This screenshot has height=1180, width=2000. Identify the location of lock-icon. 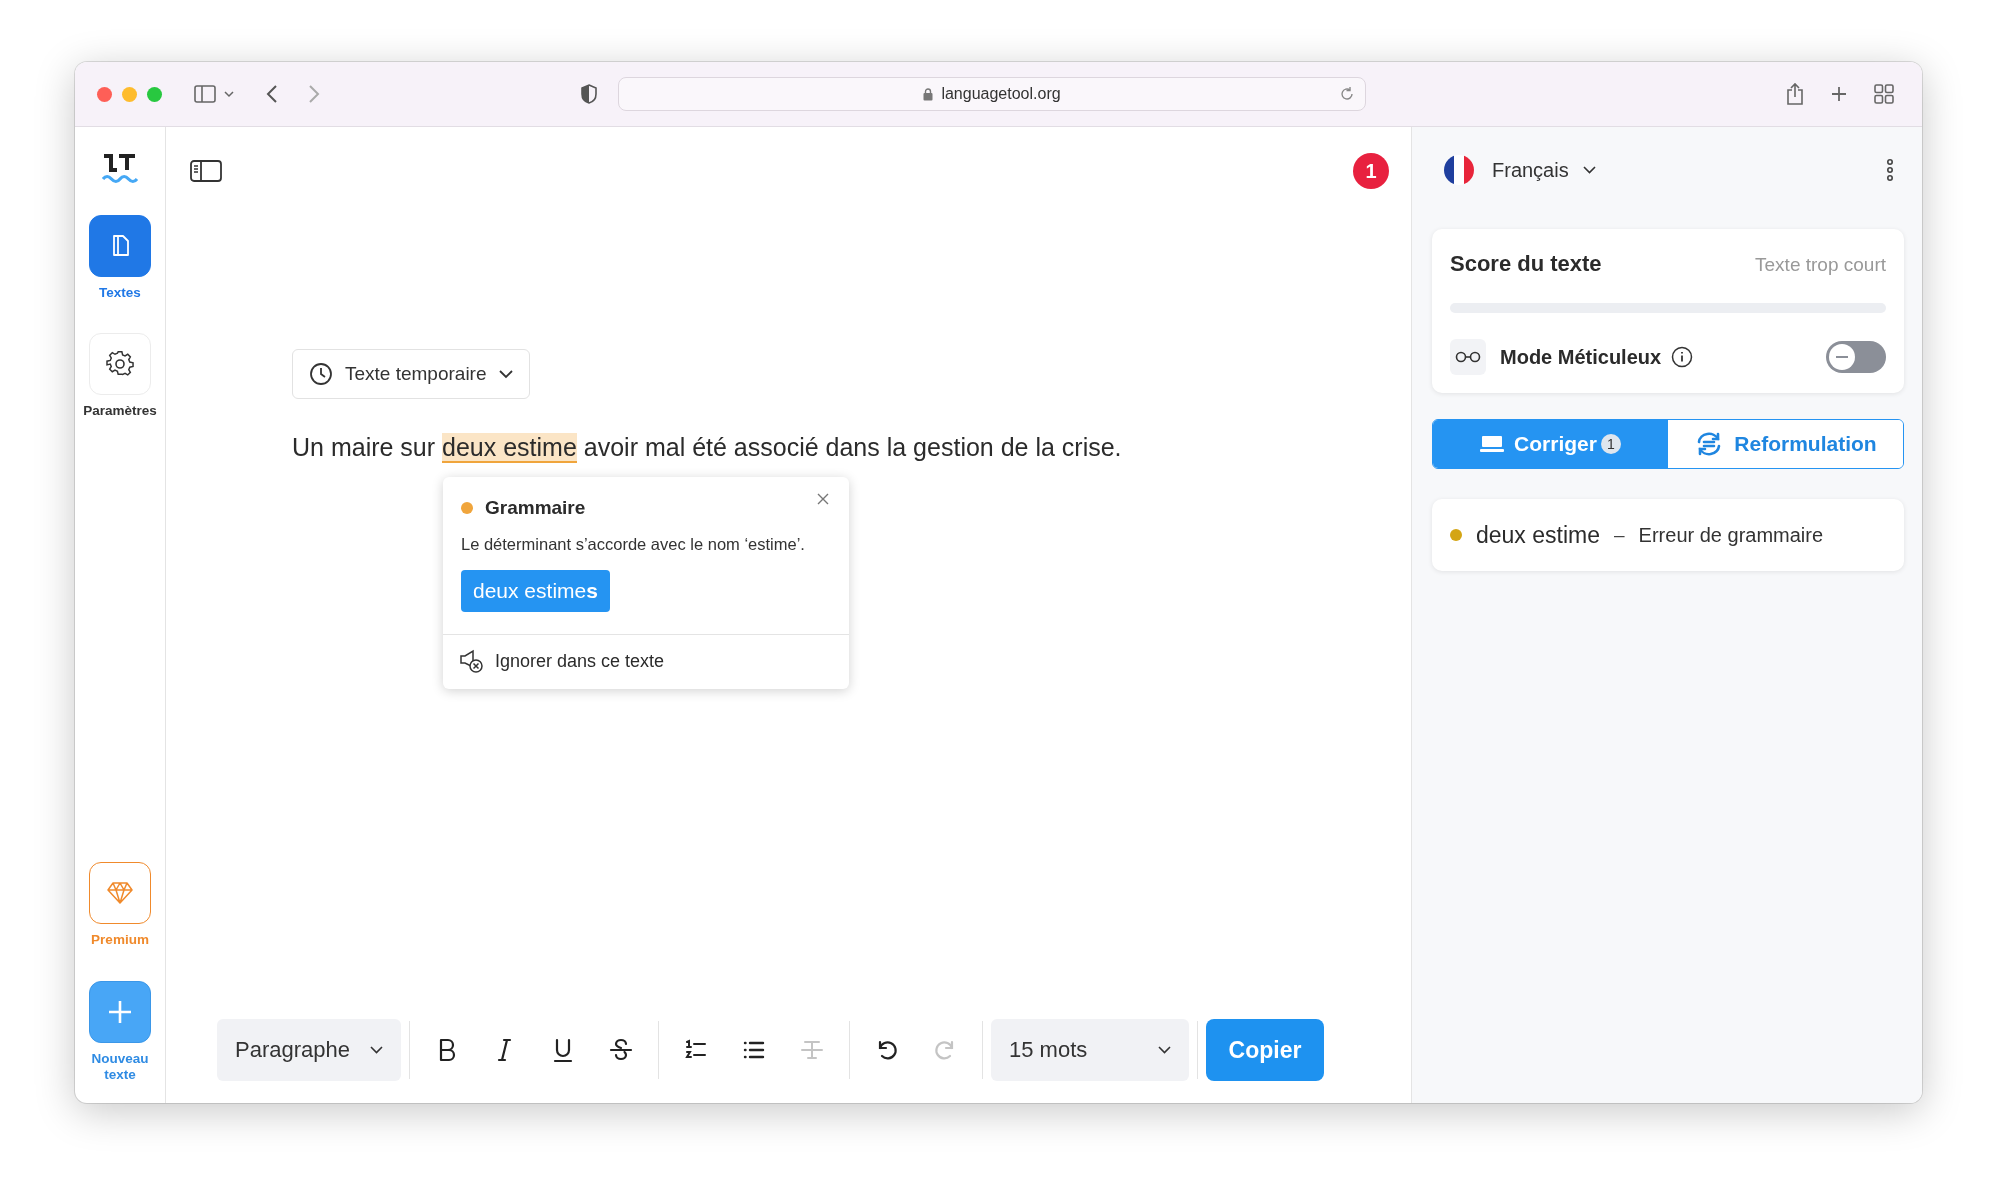
(928, 94).